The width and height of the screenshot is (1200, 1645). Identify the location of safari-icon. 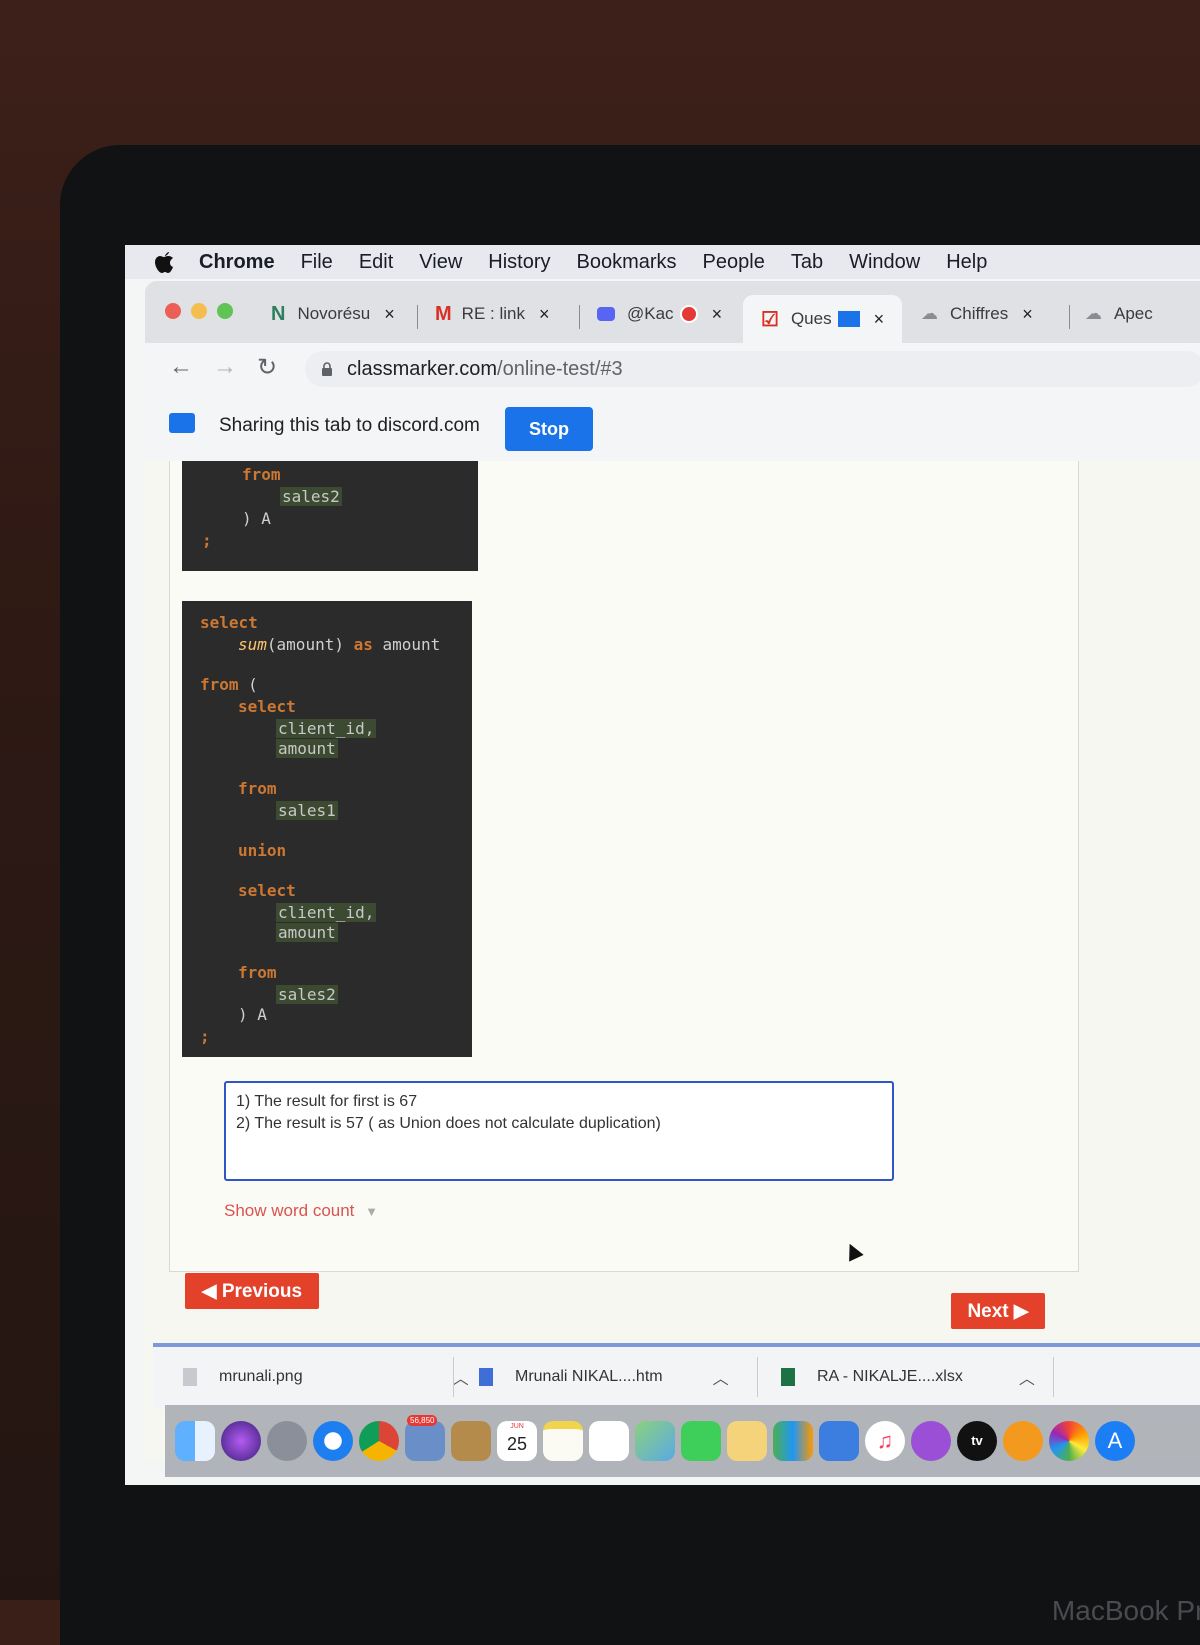
(333, 1441).